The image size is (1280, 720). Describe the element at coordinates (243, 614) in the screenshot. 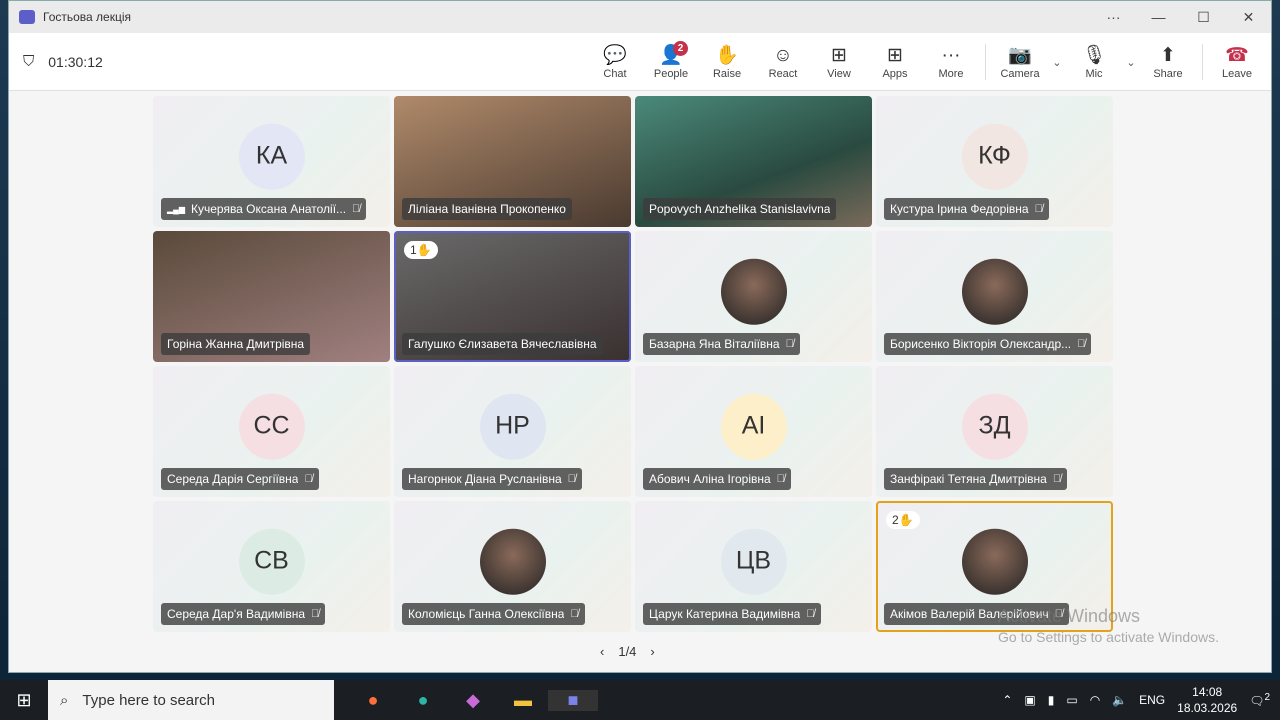

I see `participant-name-label: Середа Дар'я Вадимівна 🎙̸` at that location.